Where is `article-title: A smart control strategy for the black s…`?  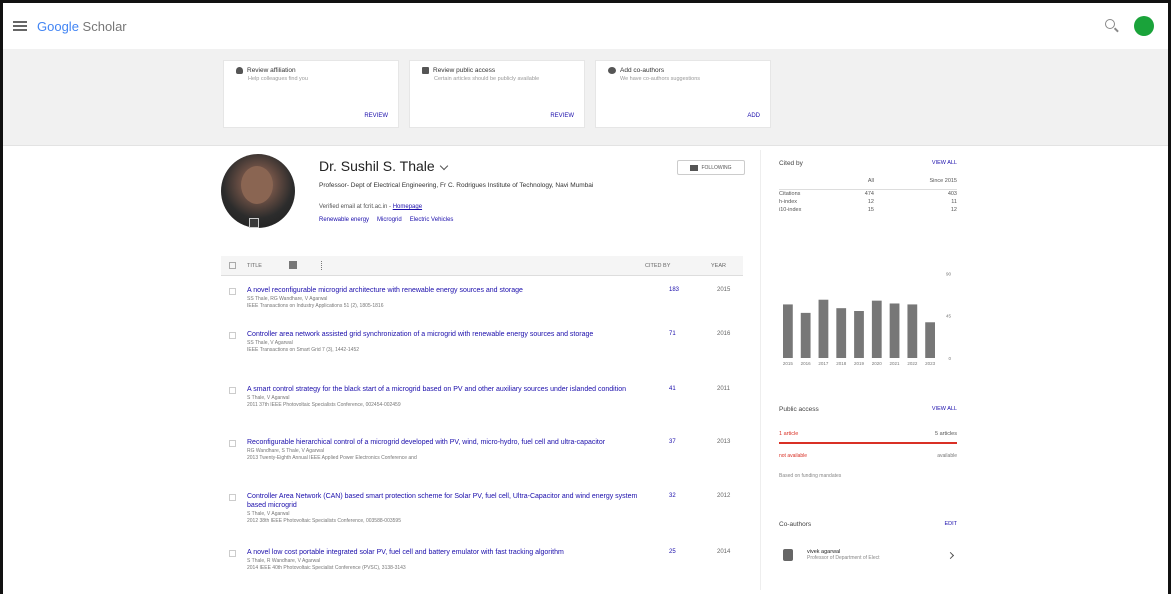
article-title: A smart control strategy for the black s… is located at coordinates (436, 389).